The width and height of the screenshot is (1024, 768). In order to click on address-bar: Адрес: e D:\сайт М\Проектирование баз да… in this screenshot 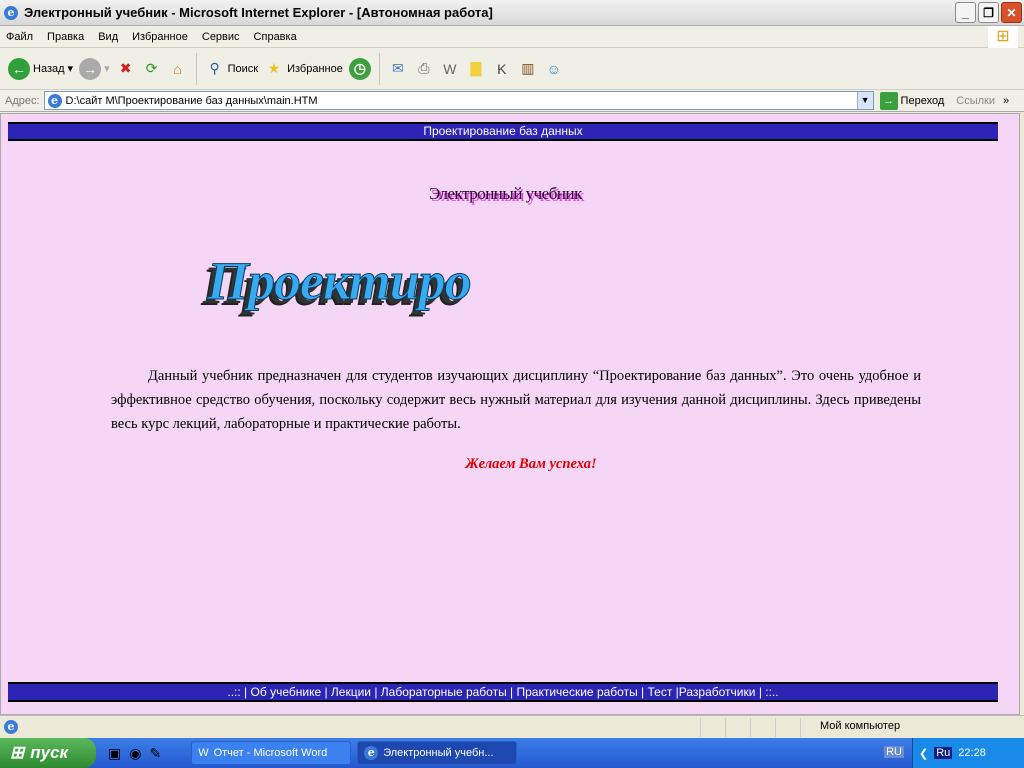, I will do `click(512, 101)`.